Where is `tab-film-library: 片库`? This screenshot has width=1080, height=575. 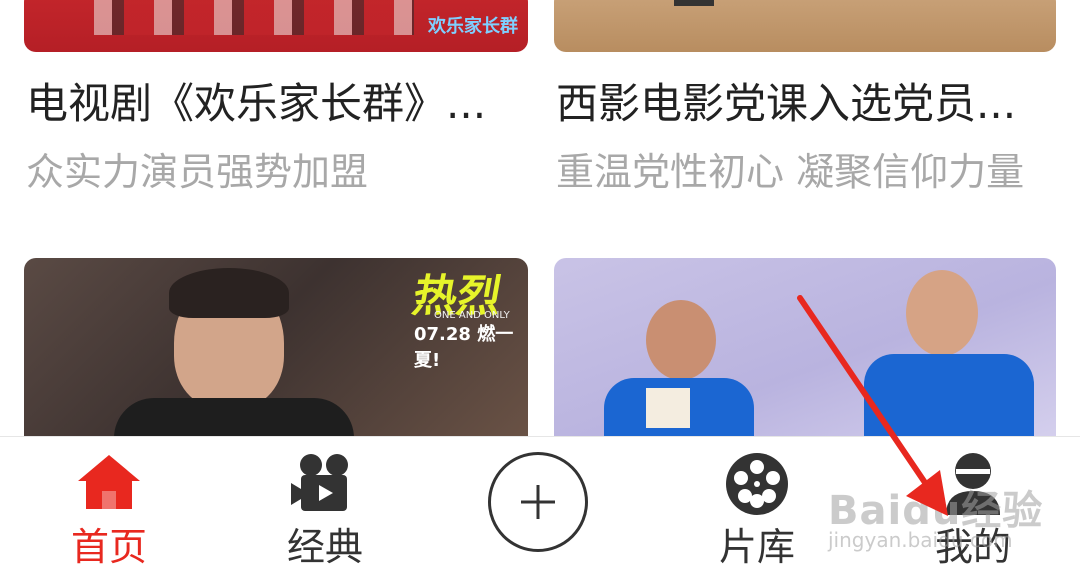 tab-film-library: 片库 is located at coordinates (757, 506).